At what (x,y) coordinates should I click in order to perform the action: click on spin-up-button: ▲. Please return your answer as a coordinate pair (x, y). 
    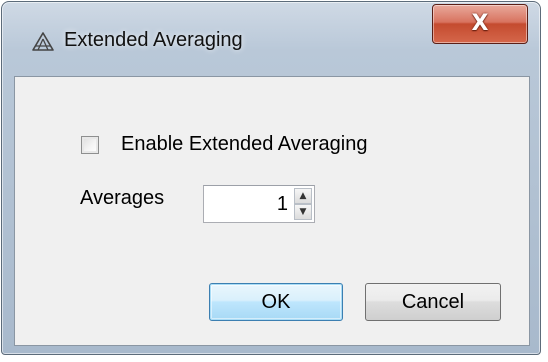
    Looking at the image, I should click on (303, 196).